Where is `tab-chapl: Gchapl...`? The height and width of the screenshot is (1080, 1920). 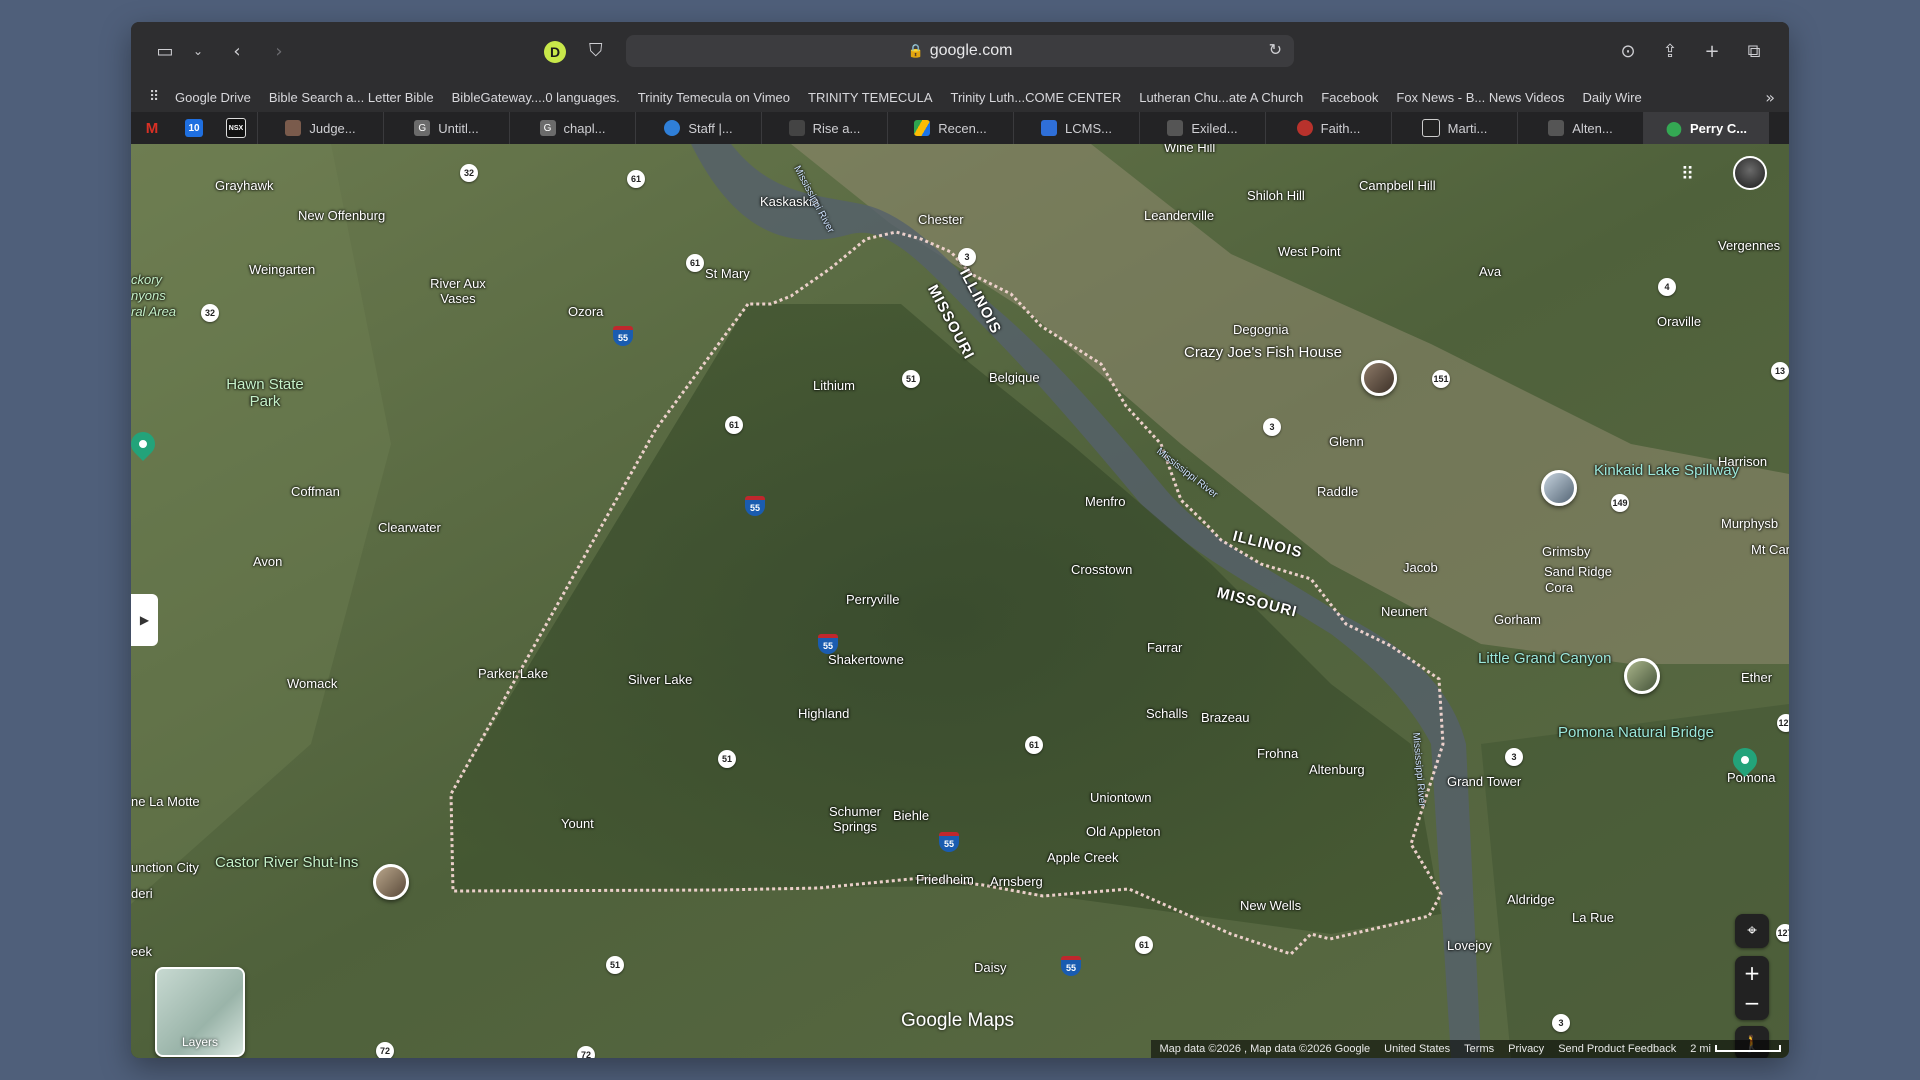
tab-chapl: Gchapl... is located at coordinates (572, 128).